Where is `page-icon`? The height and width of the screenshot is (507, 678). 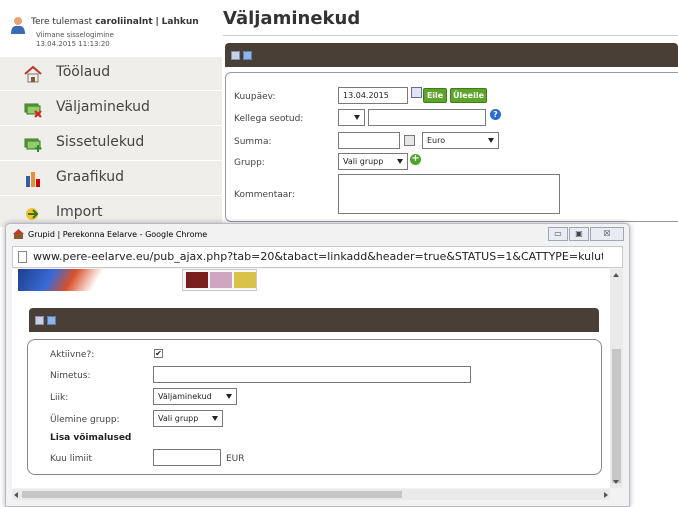 page-icon is located at coordinates (22, 257).